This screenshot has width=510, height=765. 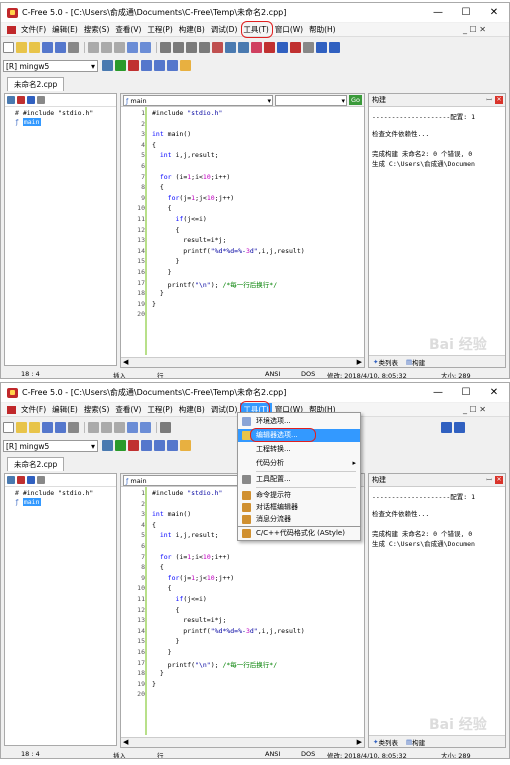 I want to click on menu-window: 窗口(W), so click(x=289, y=29).